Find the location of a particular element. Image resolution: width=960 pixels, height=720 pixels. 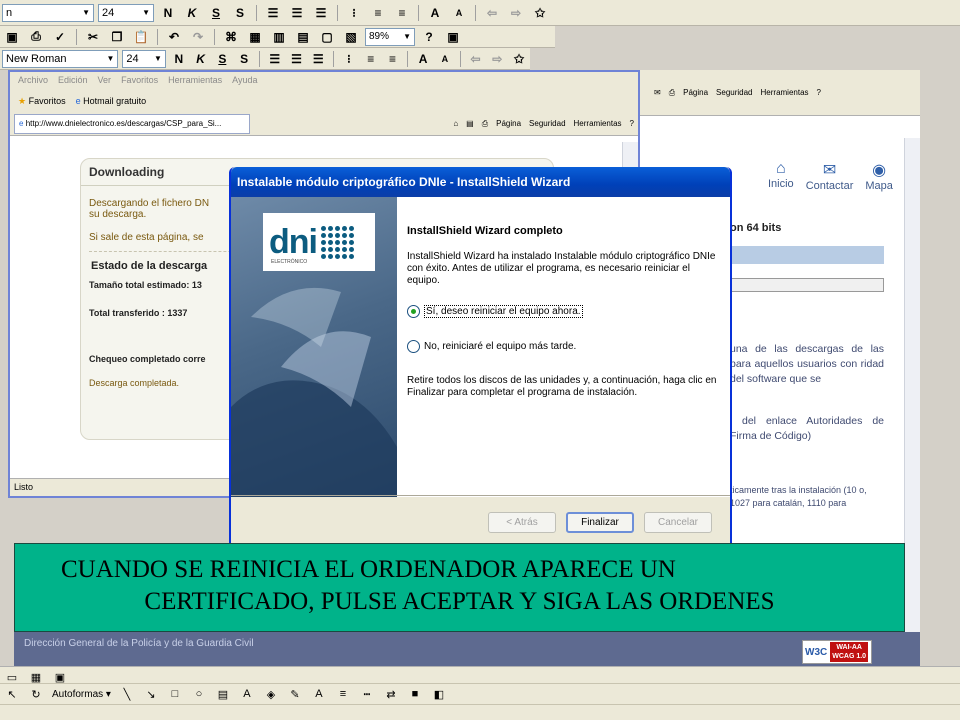

textbox-icon: ▤ is located at coordinates (223, 694).